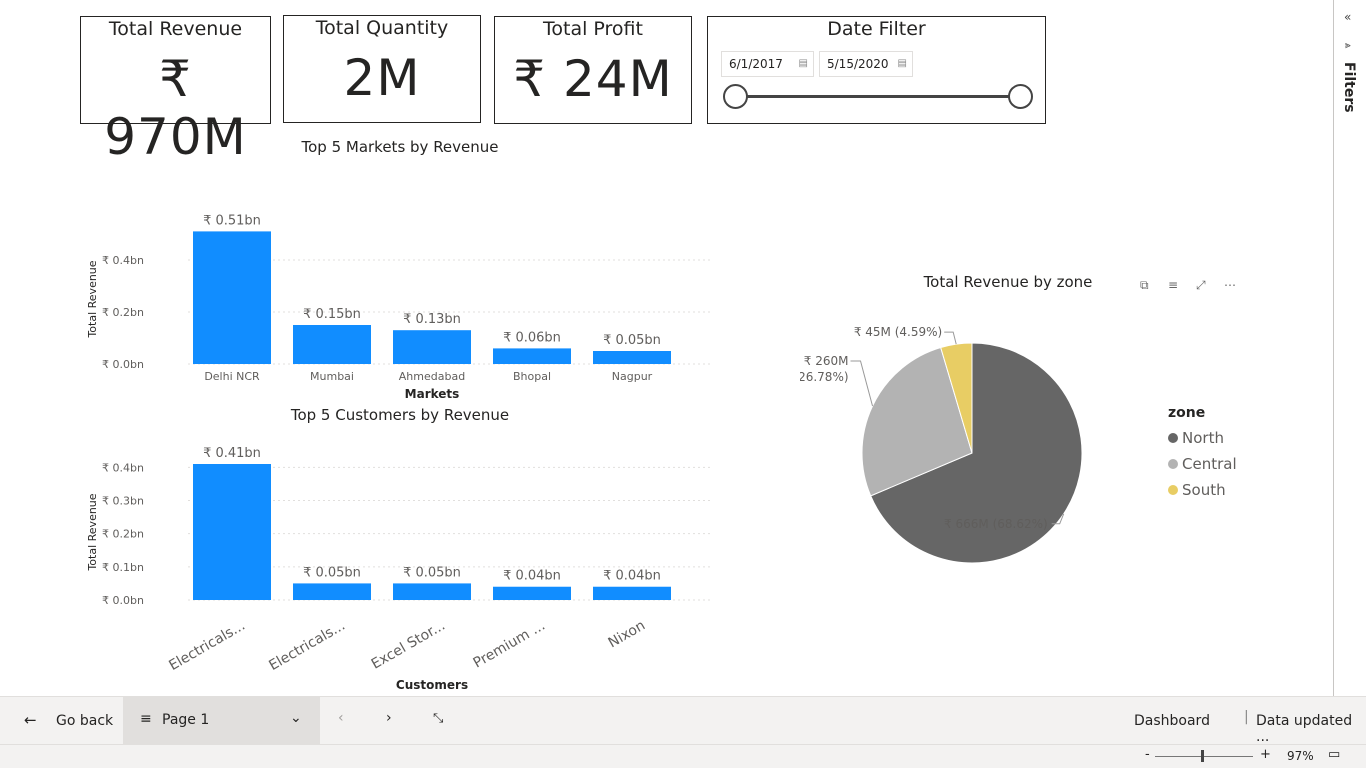 The image size is (1366, 768). What do you see at coordinates (532, 337) in the screenshot?
I see `data-label: ₹ 0.06bn` at bounding box center [532, 337].